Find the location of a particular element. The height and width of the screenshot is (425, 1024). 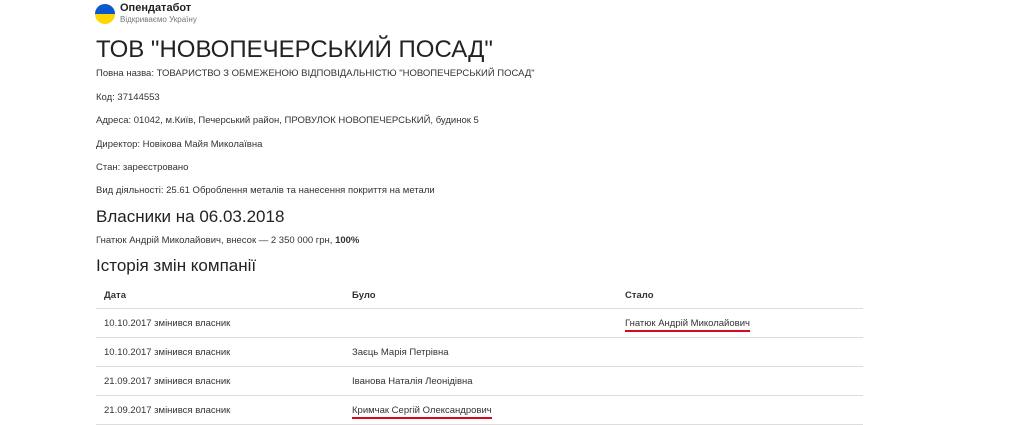

company-director: Директор: Новікова Майя Миколаївна is located at coordinates (179, 144).